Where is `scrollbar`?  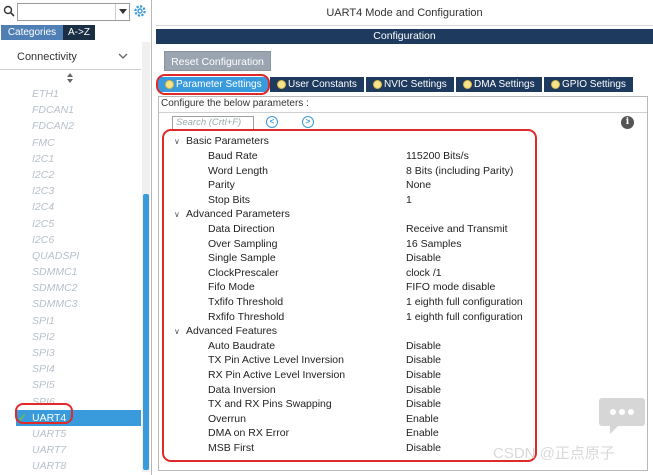 scrollbar is located at coordinates (146, 257).